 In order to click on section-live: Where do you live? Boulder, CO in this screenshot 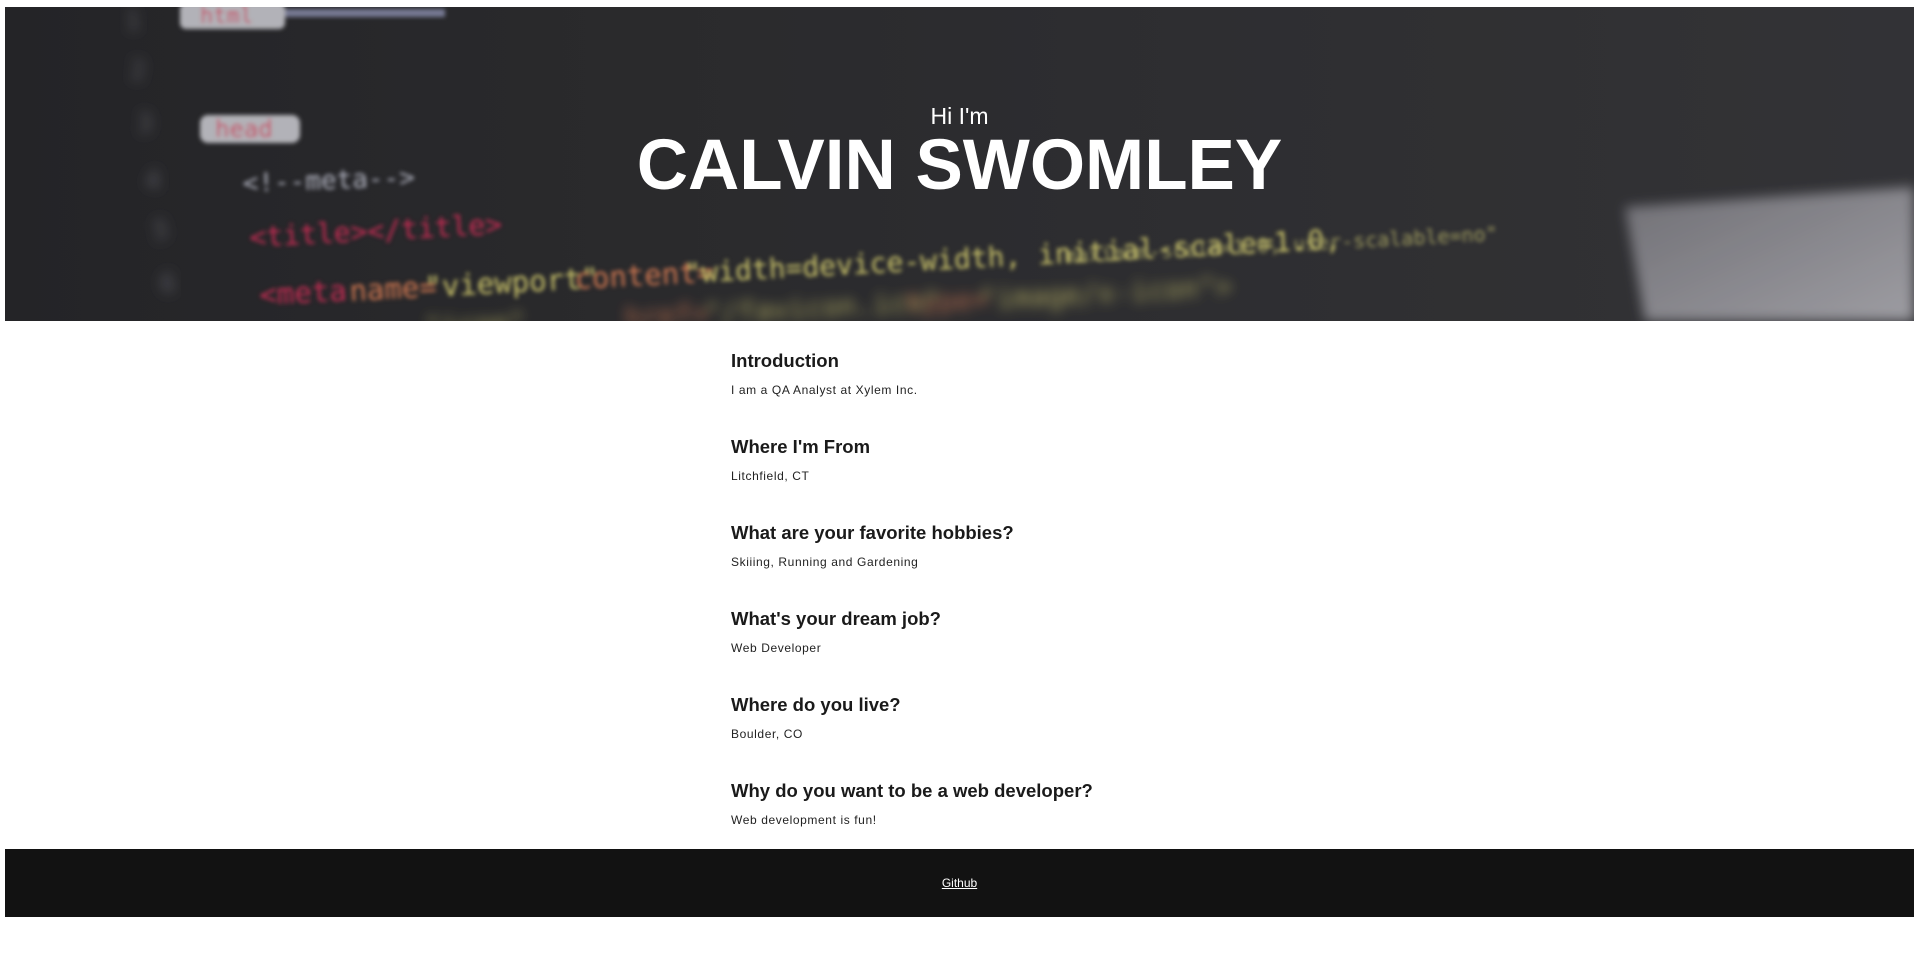, I will do `click(1081, 737)`.